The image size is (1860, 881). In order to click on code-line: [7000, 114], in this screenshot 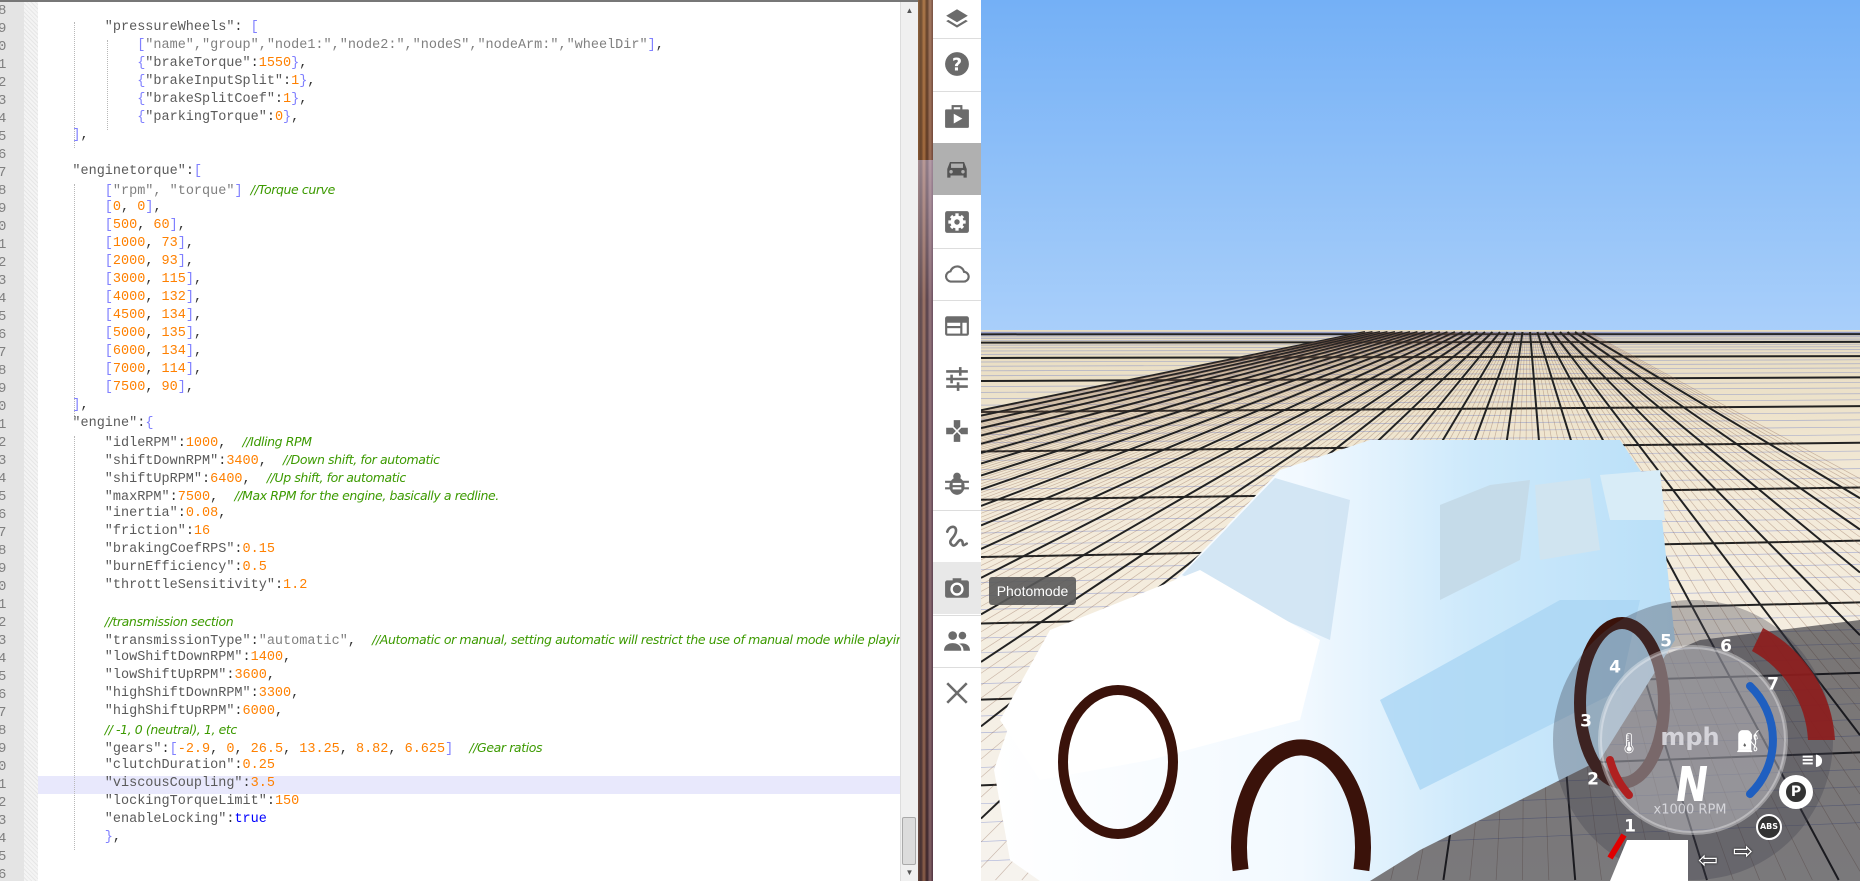, I will do `click(470, 371)`.